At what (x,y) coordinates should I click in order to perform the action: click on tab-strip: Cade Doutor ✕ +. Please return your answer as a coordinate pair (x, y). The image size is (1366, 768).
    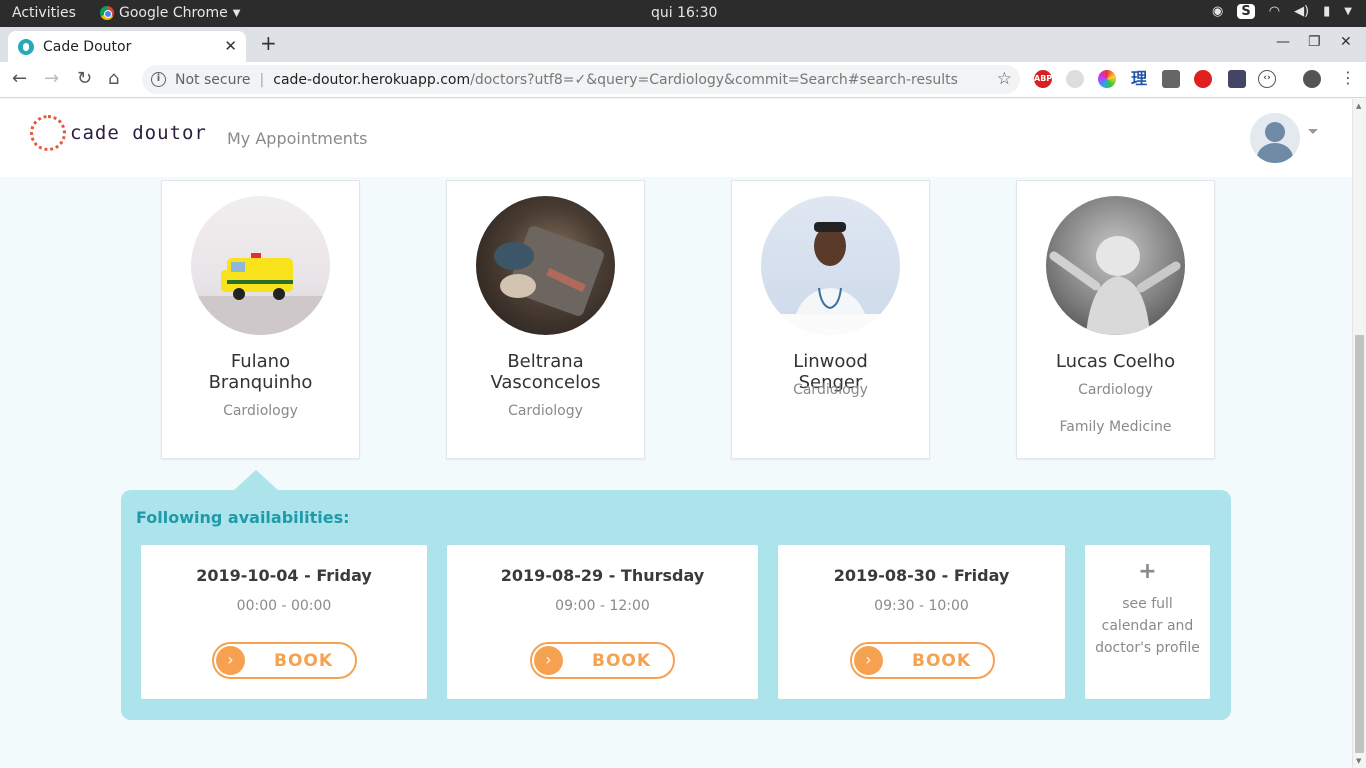
    Looking at the image, I should click on (683, 44).